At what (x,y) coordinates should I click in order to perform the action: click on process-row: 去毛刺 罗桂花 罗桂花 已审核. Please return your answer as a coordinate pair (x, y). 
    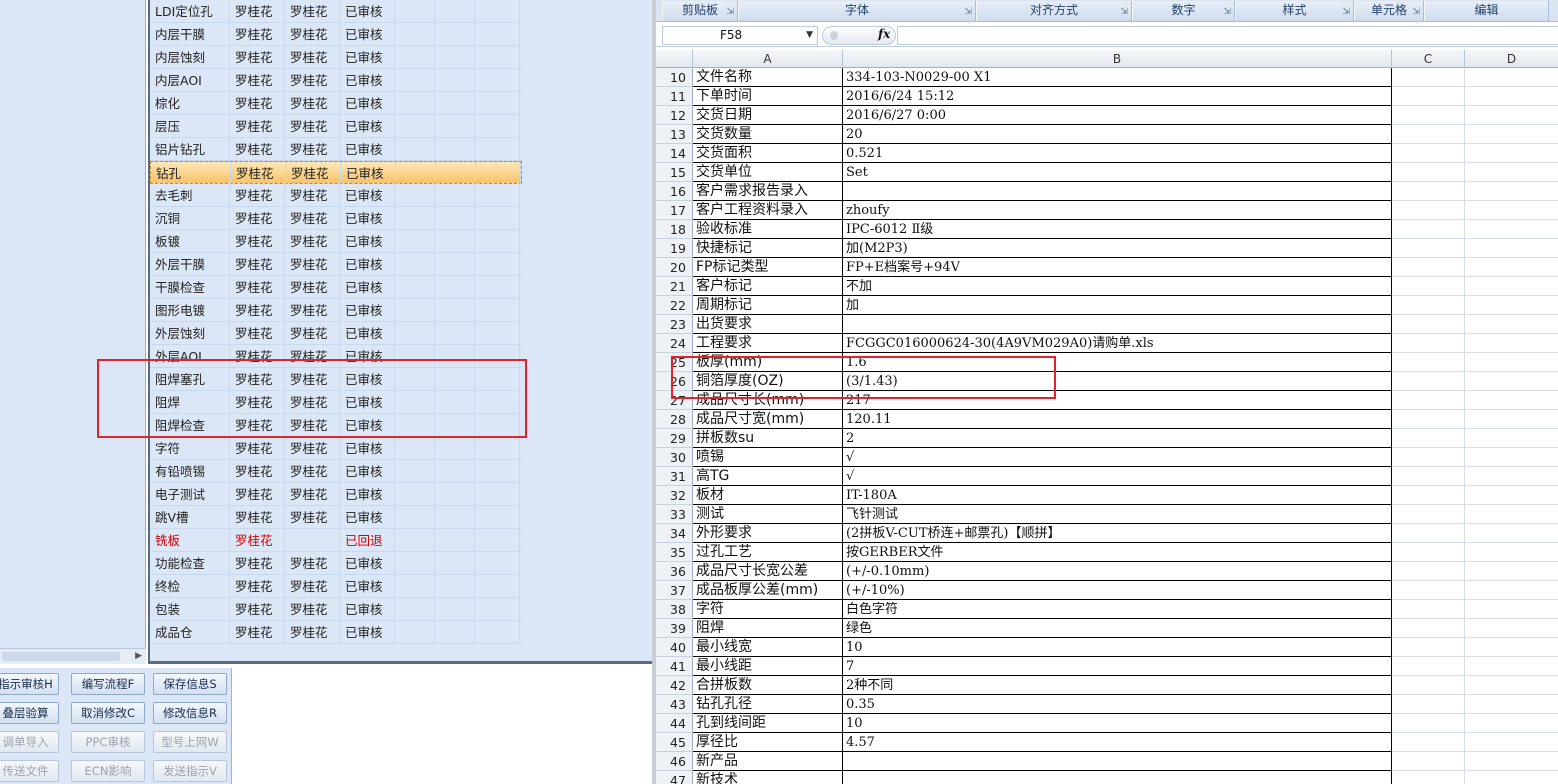
    Looking at the image, I should click on (336, 195).